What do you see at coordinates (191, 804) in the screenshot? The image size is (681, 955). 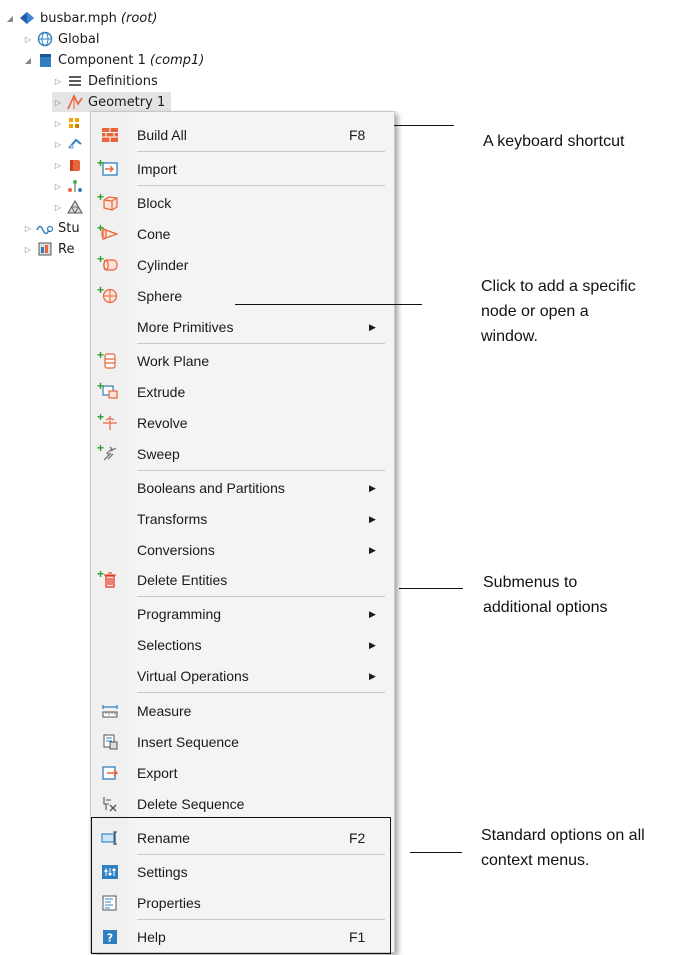 I see `menu-item-label: Delete Sequence` at bounding box center [191, 804].